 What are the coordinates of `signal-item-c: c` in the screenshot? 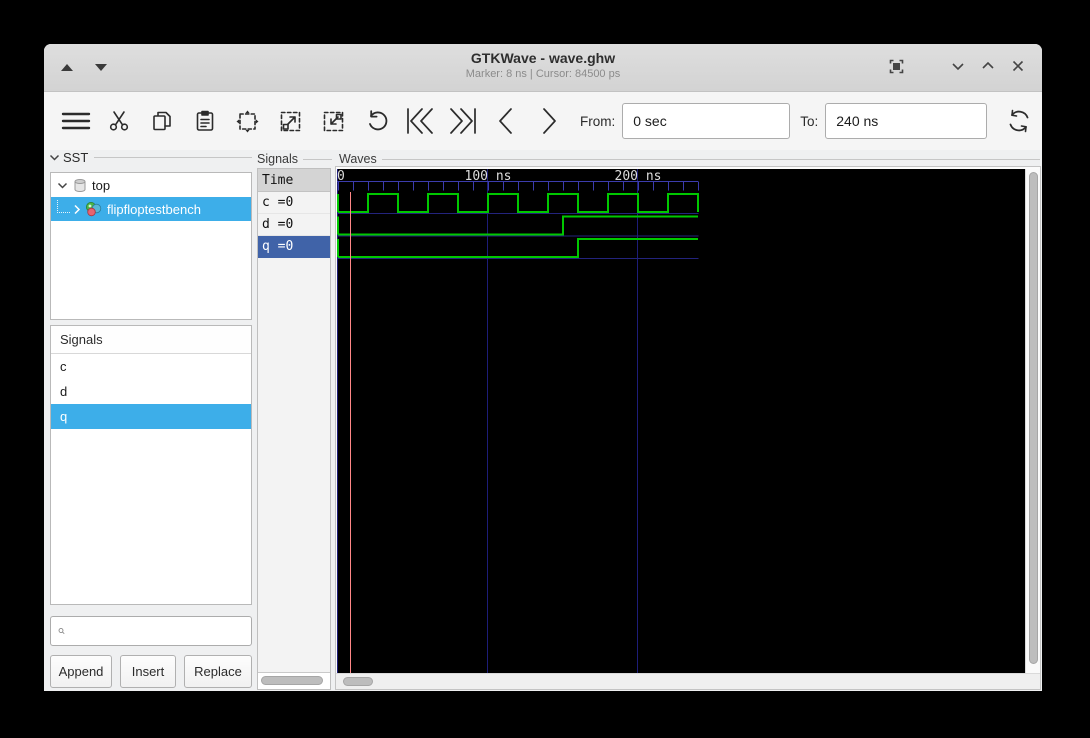 It's located at (151, 366).